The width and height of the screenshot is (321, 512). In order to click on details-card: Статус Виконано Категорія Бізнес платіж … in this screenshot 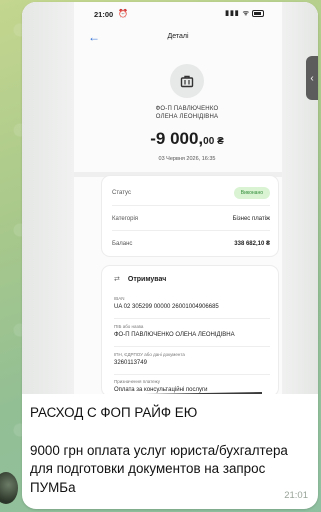, I will do `click(190, 216)`.